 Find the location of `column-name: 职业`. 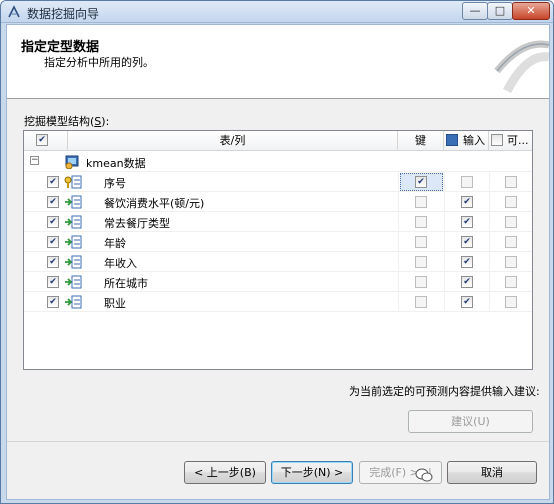

column-name: 职业 is located at coordinates (115, 303).